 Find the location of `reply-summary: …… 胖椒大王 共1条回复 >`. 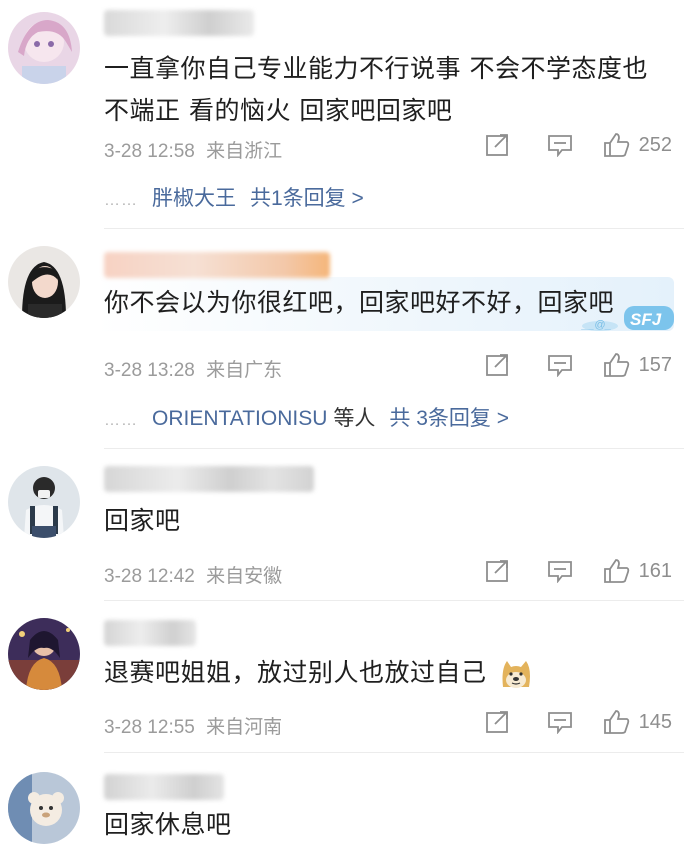

reply-summary: …… 胖椒大王 共1条回复 > is located at coordinates (234, 197).